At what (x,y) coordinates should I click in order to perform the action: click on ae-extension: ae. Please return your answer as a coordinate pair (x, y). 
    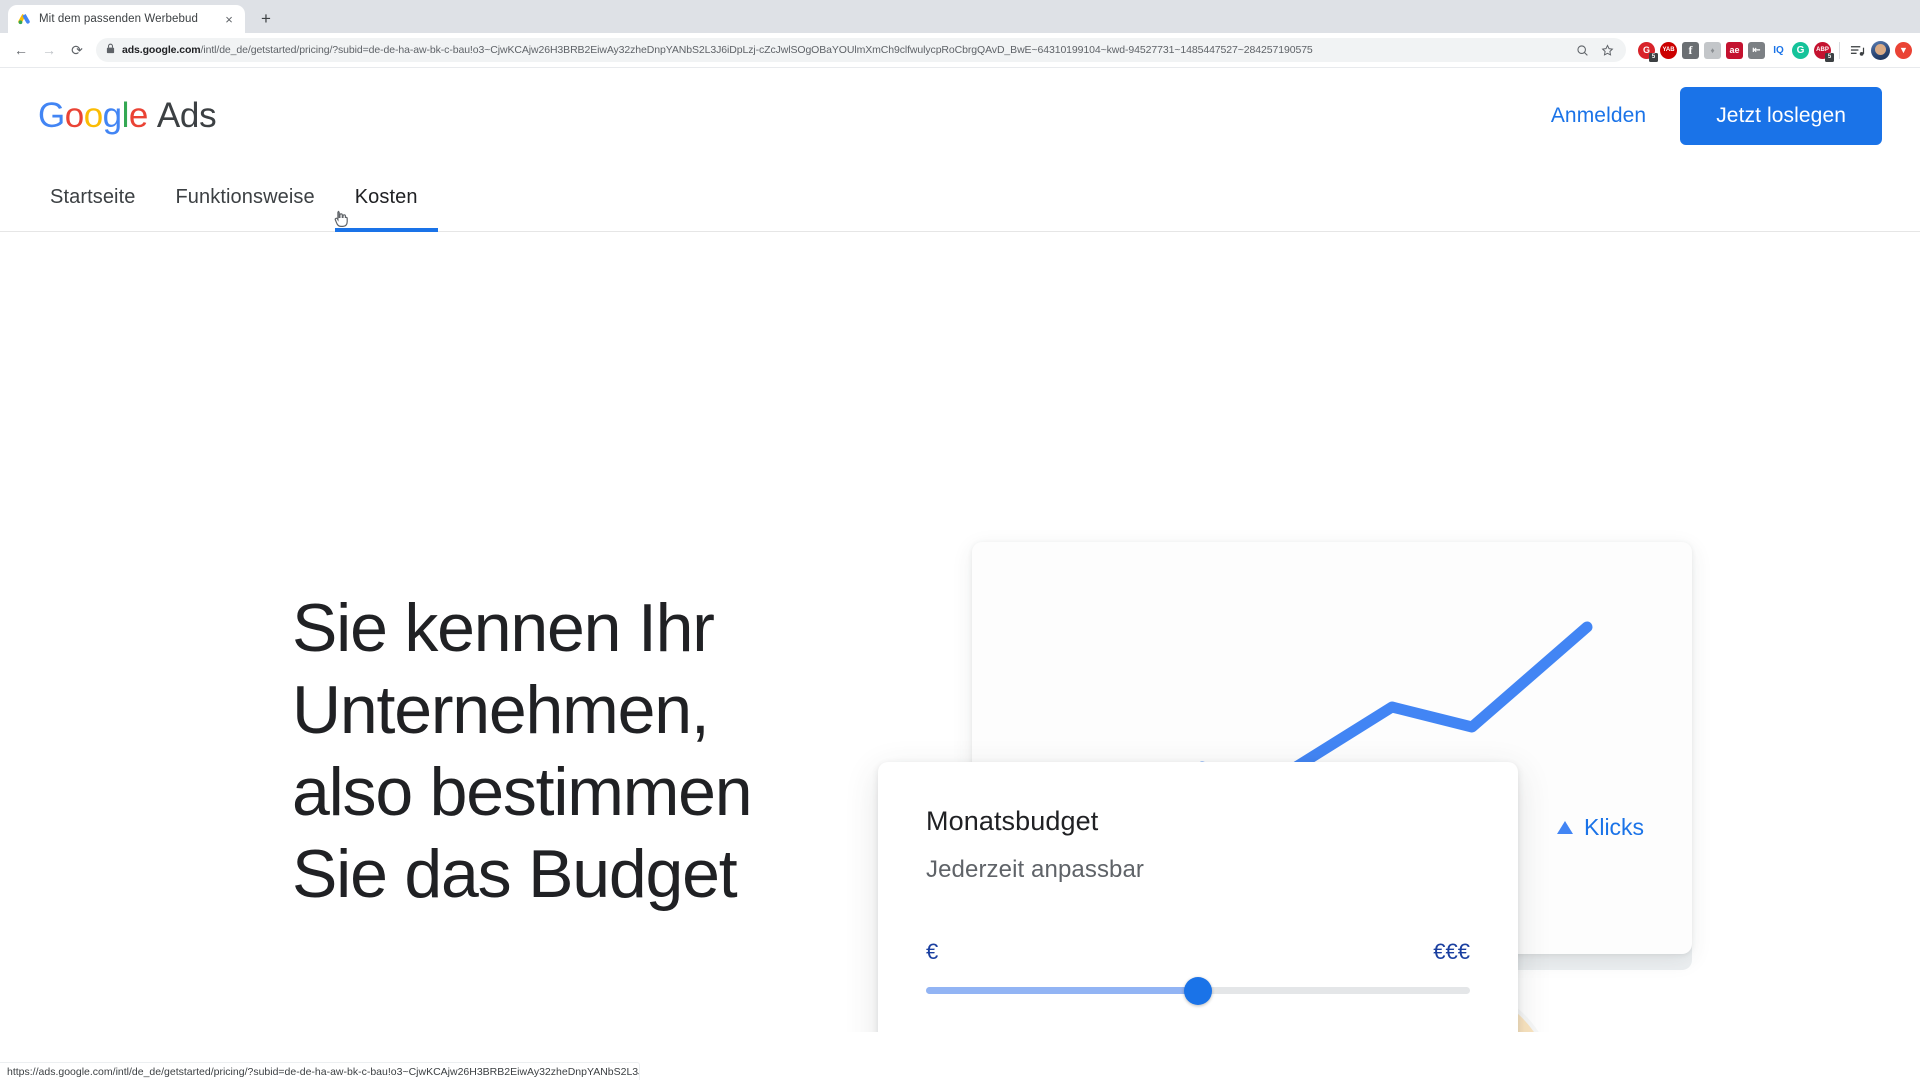
    Looking at the image, I should click on (1734, 50).